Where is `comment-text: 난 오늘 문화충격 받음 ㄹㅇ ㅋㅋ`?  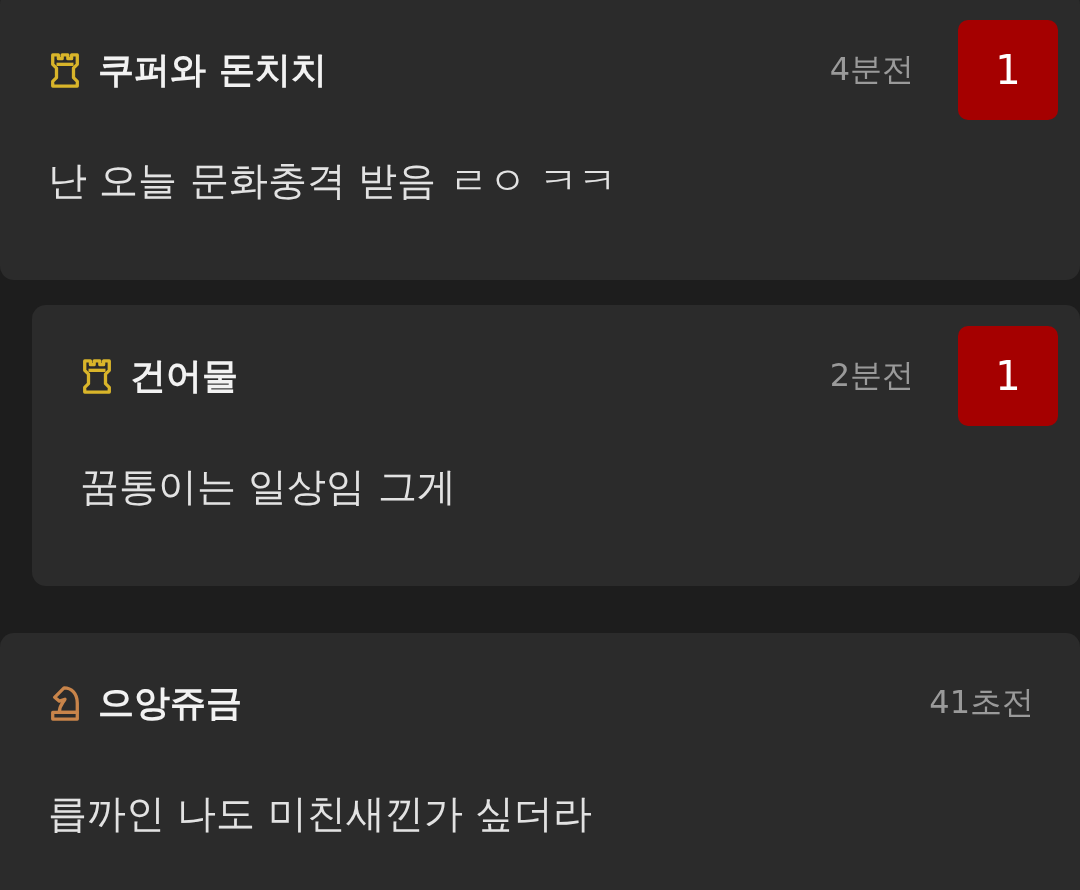 comment-text: 난 오늘 문화충격 받음 ㄹㅇ ㅋㅋ is located at coordinates (333, 181).